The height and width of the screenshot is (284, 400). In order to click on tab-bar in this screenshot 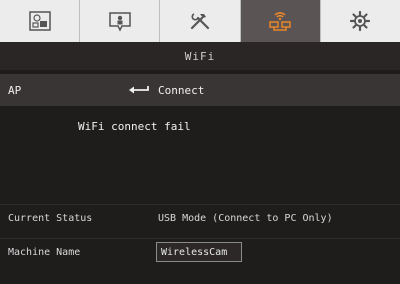, I will do `click(200, 21)`.